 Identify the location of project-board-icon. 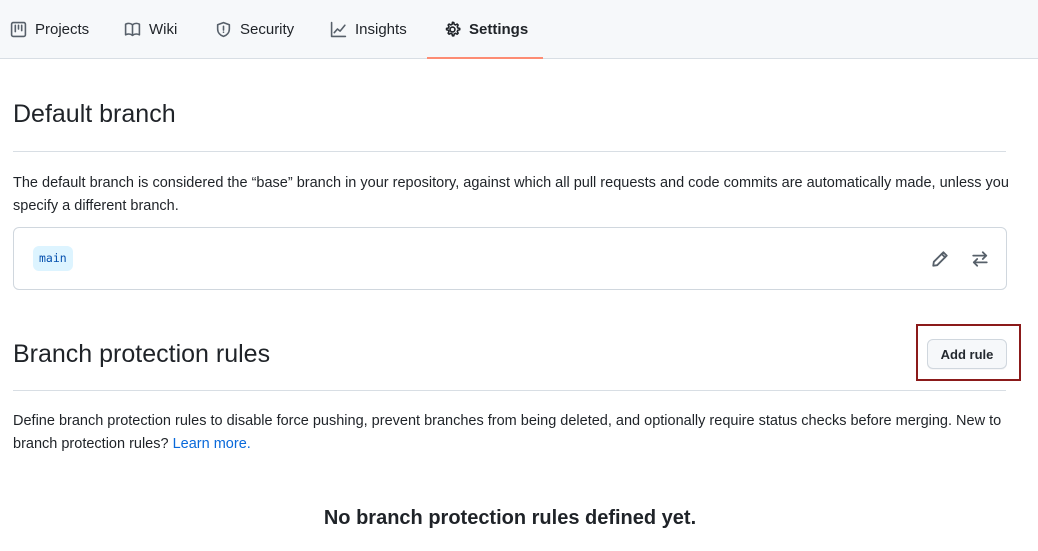
(18, 29).